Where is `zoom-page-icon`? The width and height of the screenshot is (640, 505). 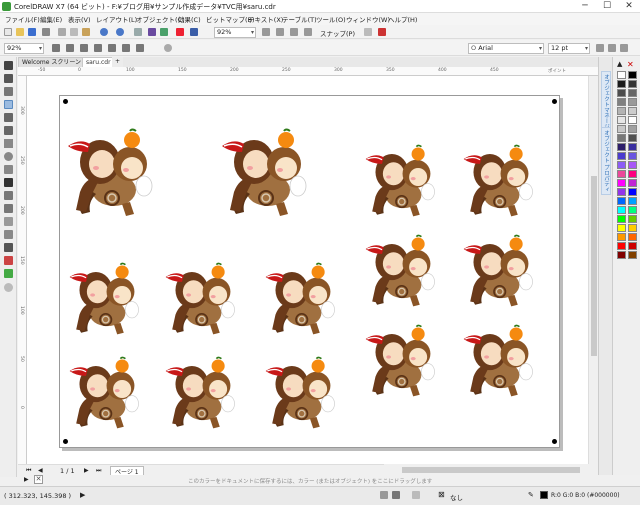 zoom-page-icon is located at coordinates (112, 48).